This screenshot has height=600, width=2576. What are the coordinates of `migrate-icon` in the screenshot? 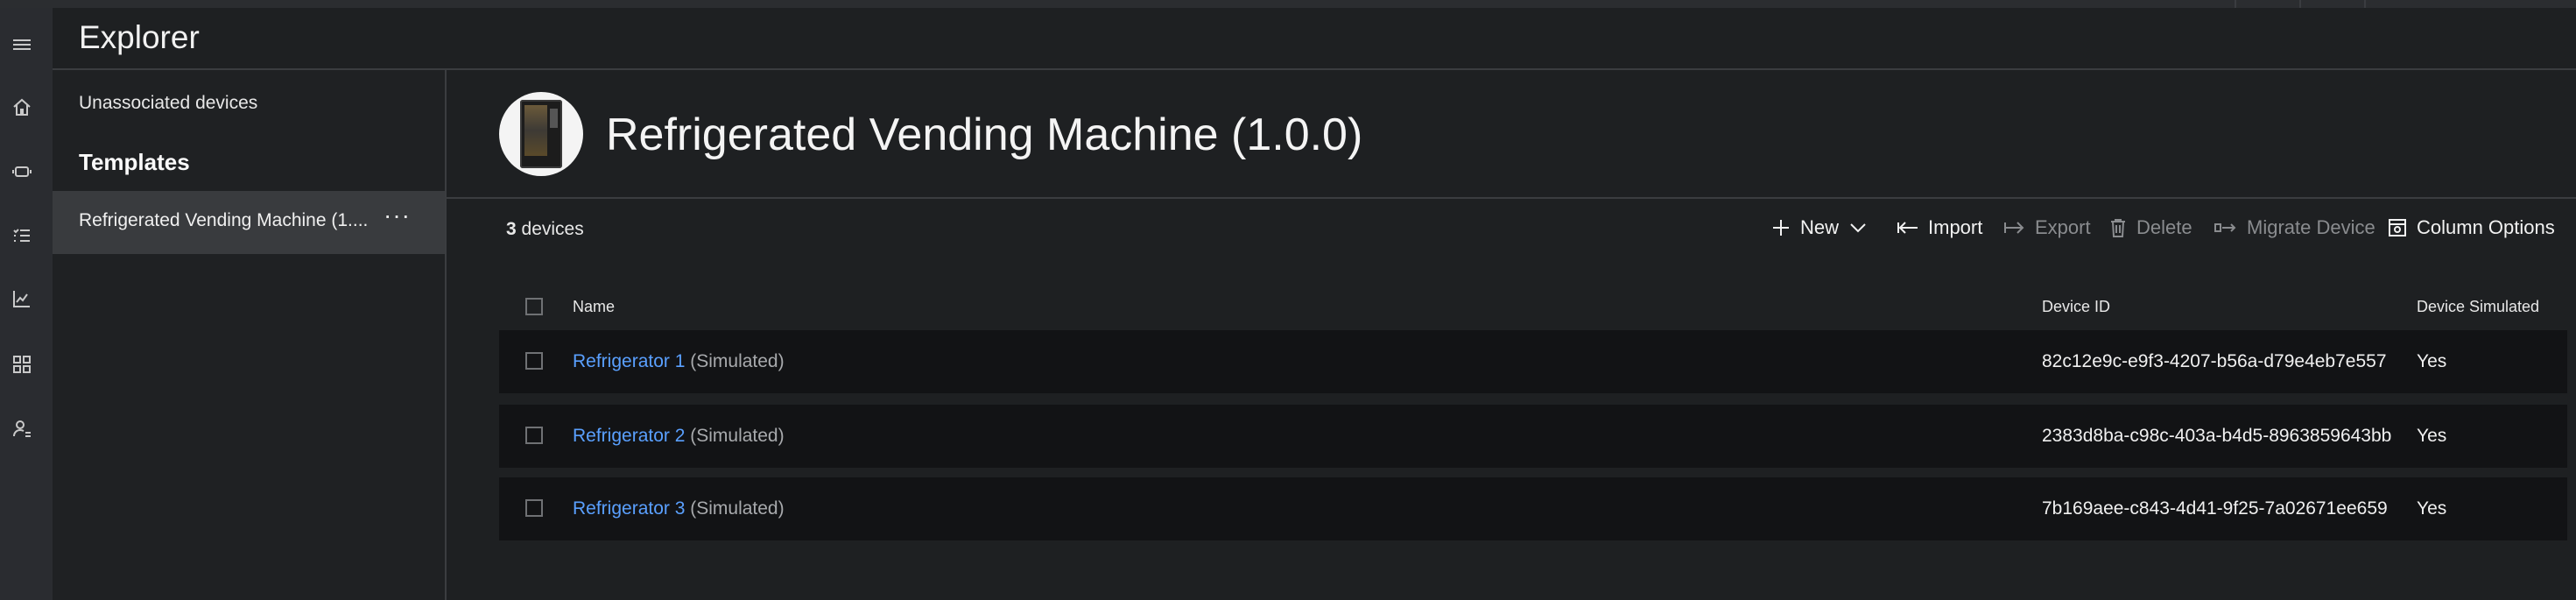 It's located at (2225, 227).